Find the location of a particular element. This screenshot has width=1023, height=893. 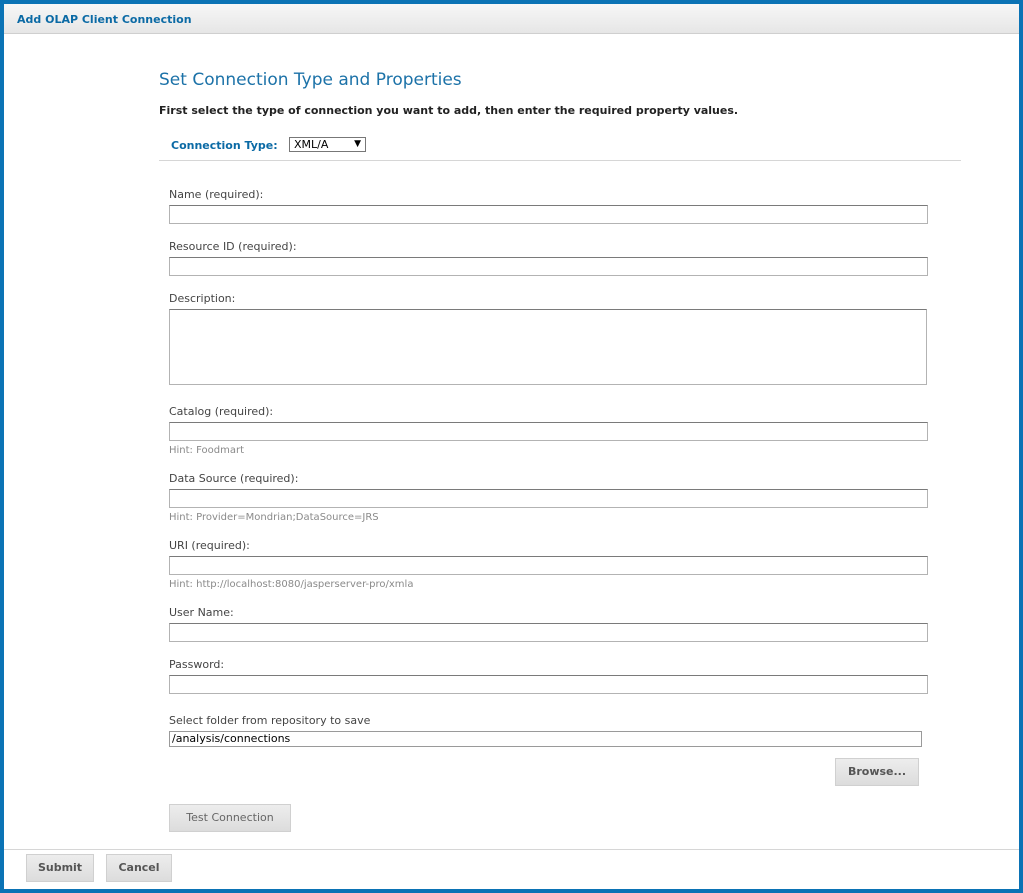

connection-type-select: XML/A ▼ is located at coordinates (327, 144).